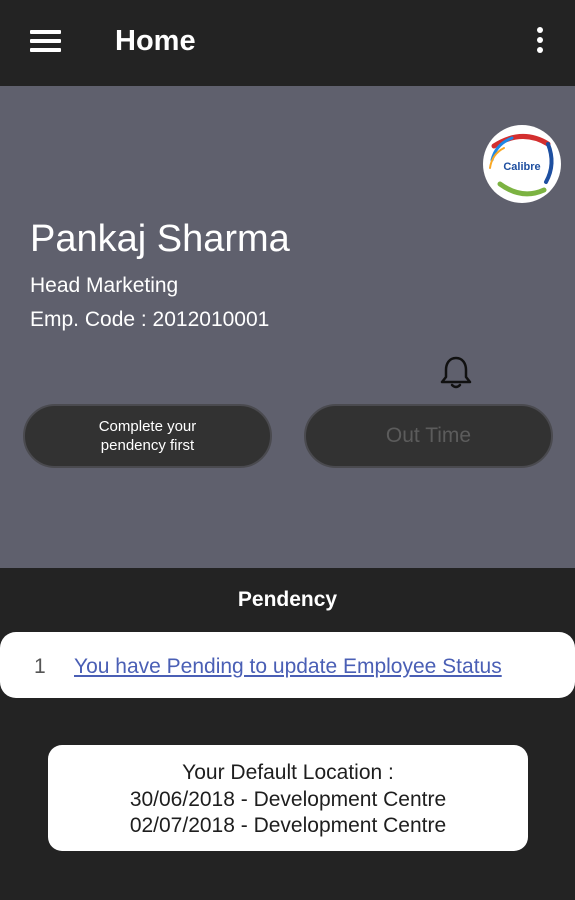  What do you see at coordinates (150, 319) in the screenshot?
I see `employee-code: Emp. Code : 2012010001` at bounding box center [150, 319].